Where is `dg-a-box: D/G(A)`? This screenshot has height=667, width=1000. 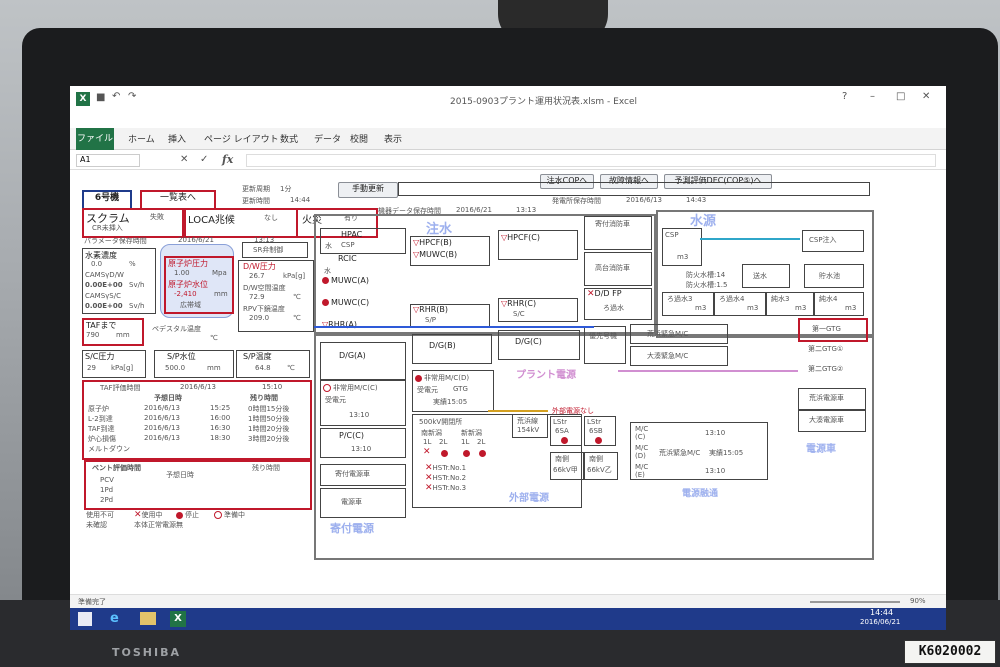
dg-a-box: D/G(A) is located at coordinates (363, 361).